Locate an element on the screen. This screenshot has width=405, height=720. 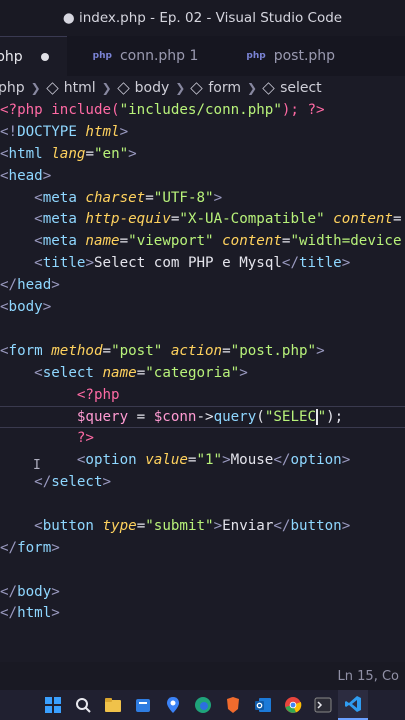
tab-index-php: php is located at coordinates (33, 56).